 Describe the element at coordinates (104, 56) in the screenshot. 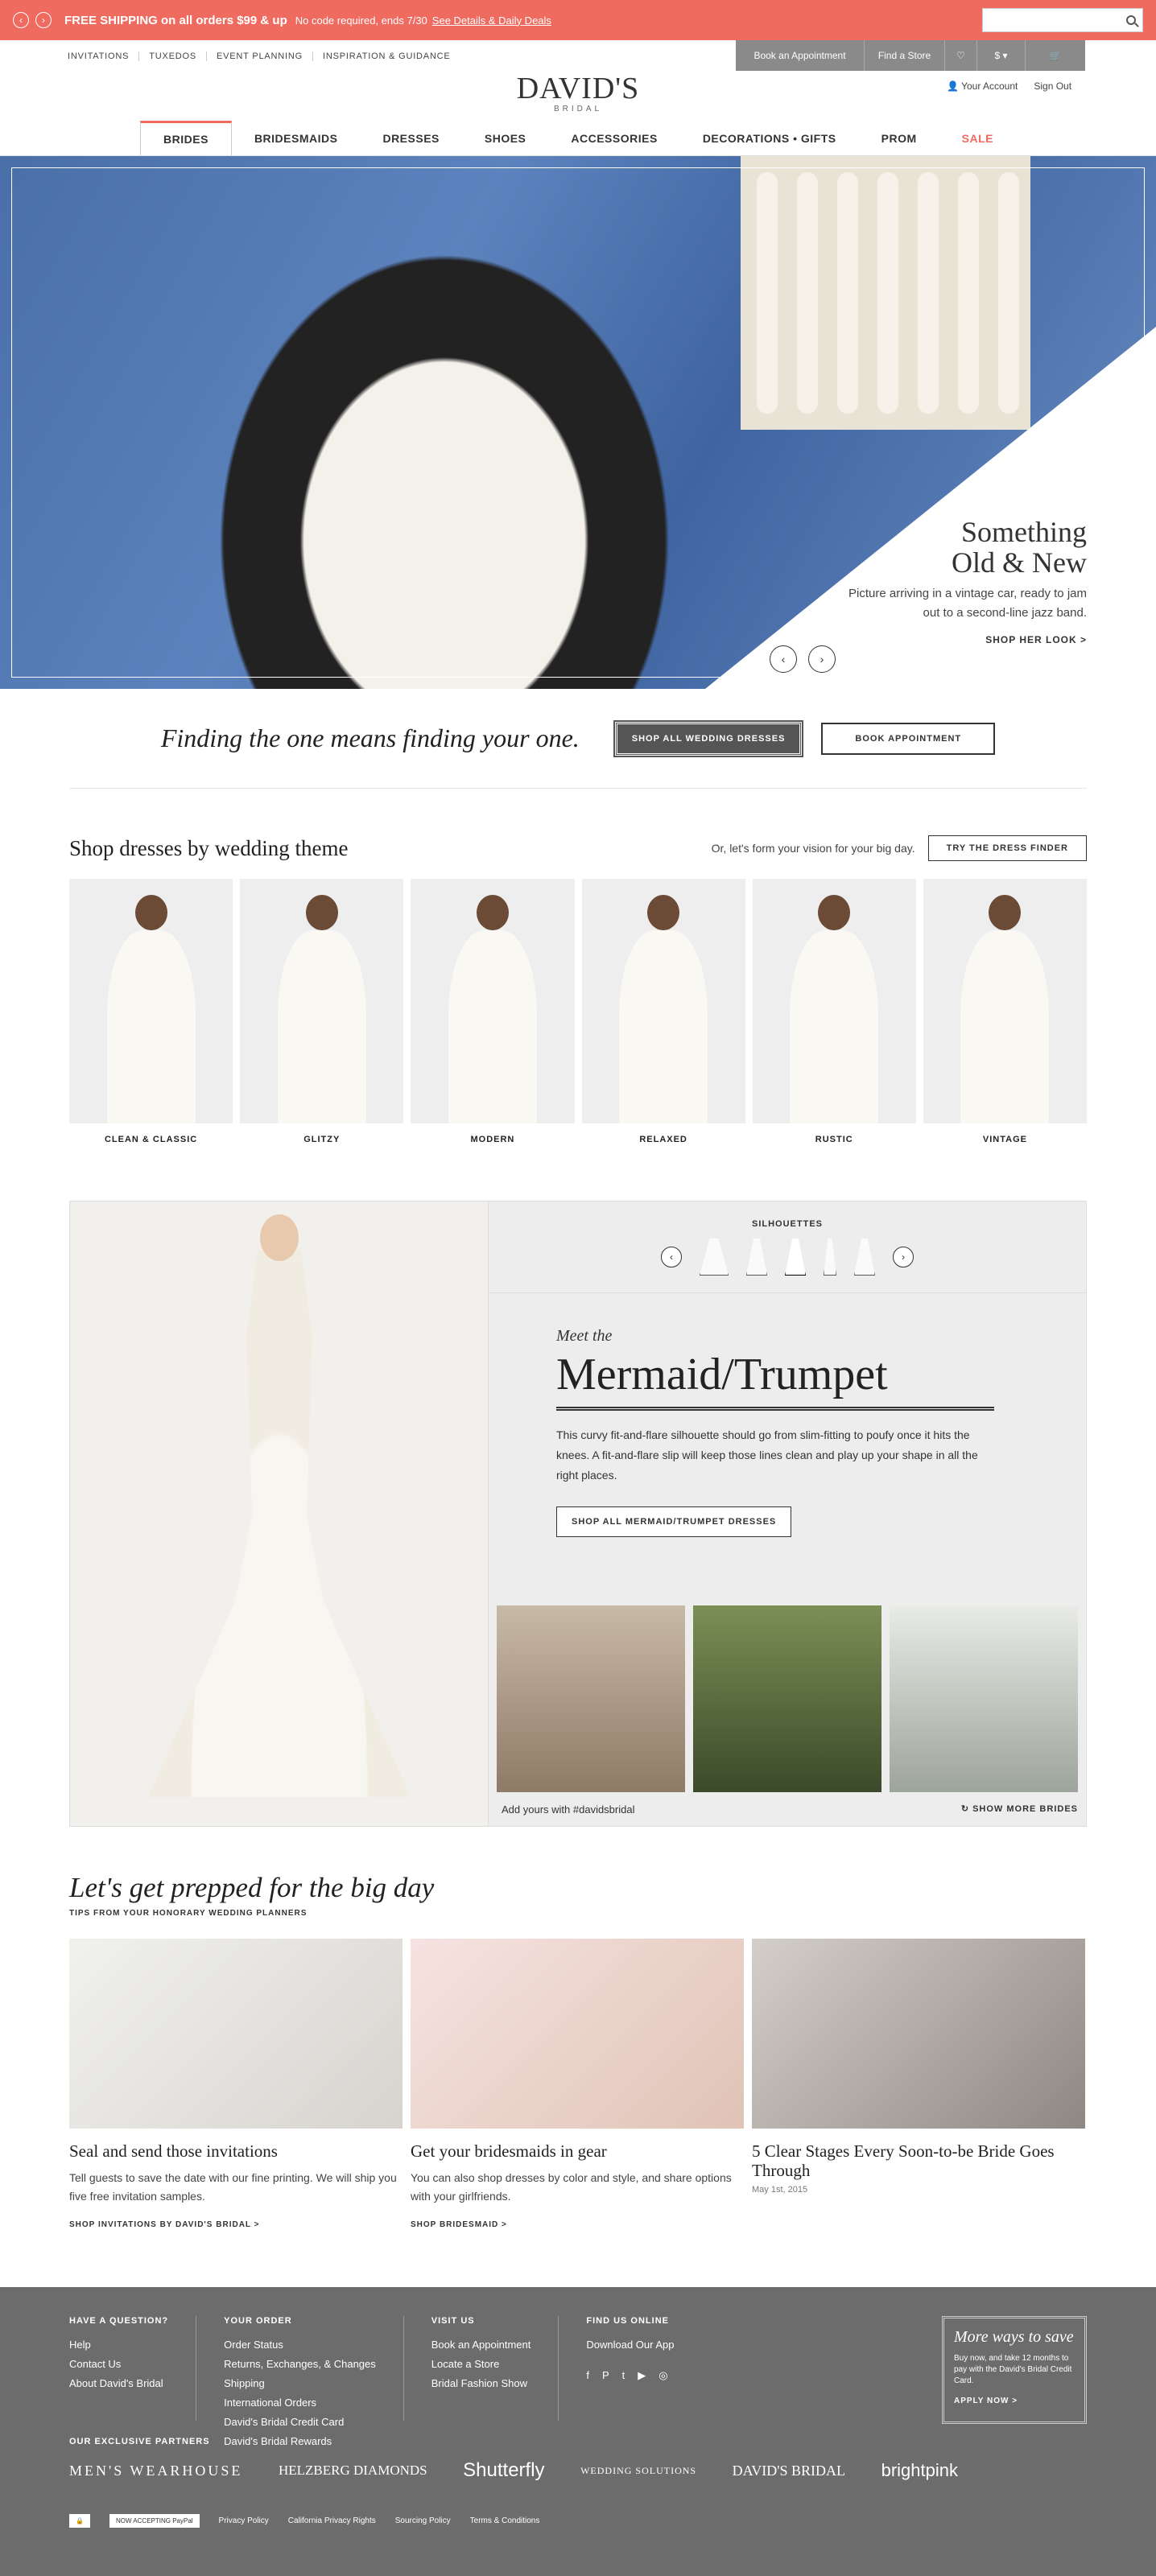

I see `nav-invitations: INVITATIONS` at that location.